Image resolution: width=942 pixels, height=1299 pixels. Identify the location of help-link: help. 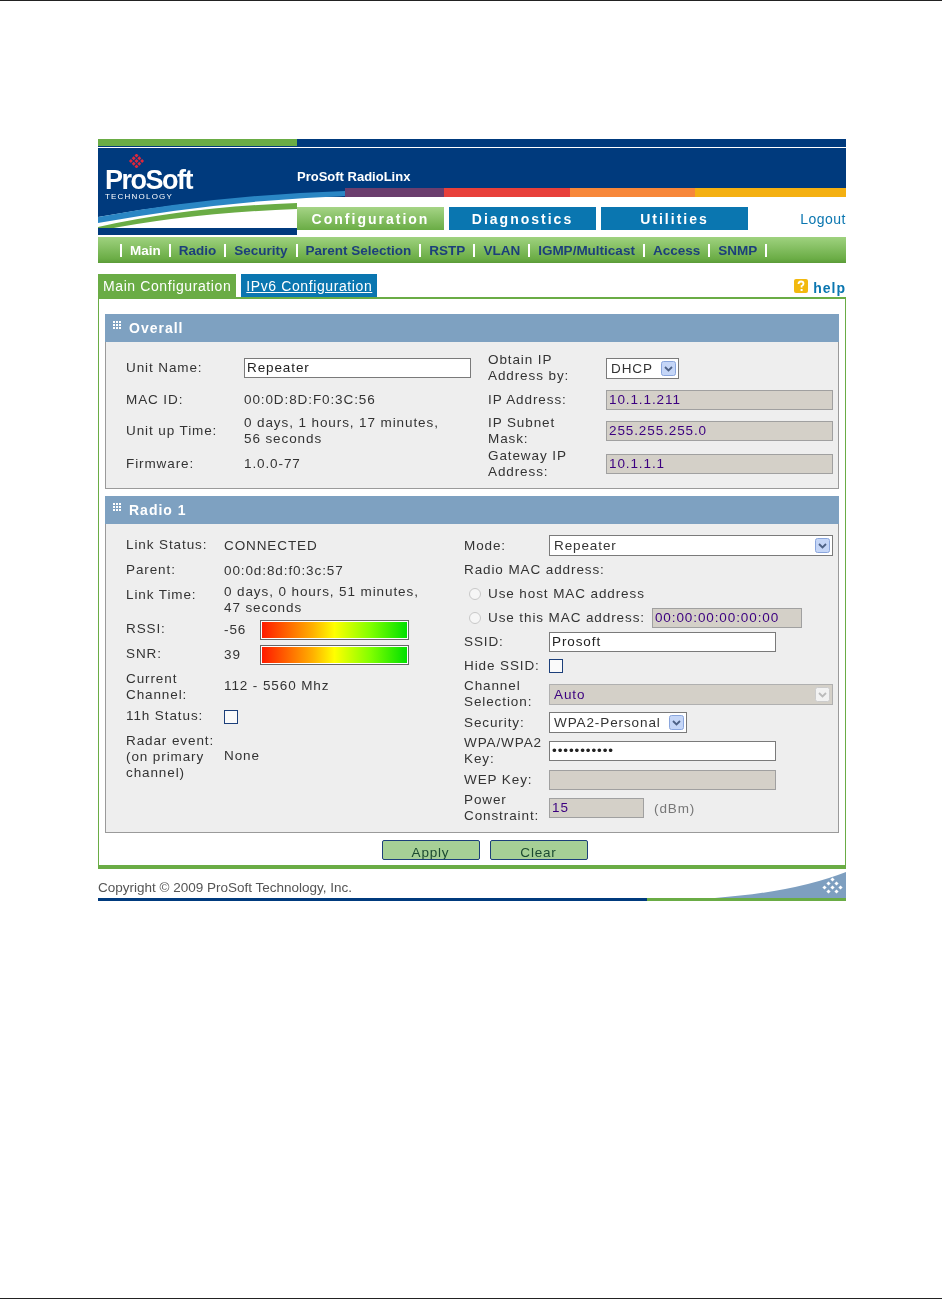
(829, 287).